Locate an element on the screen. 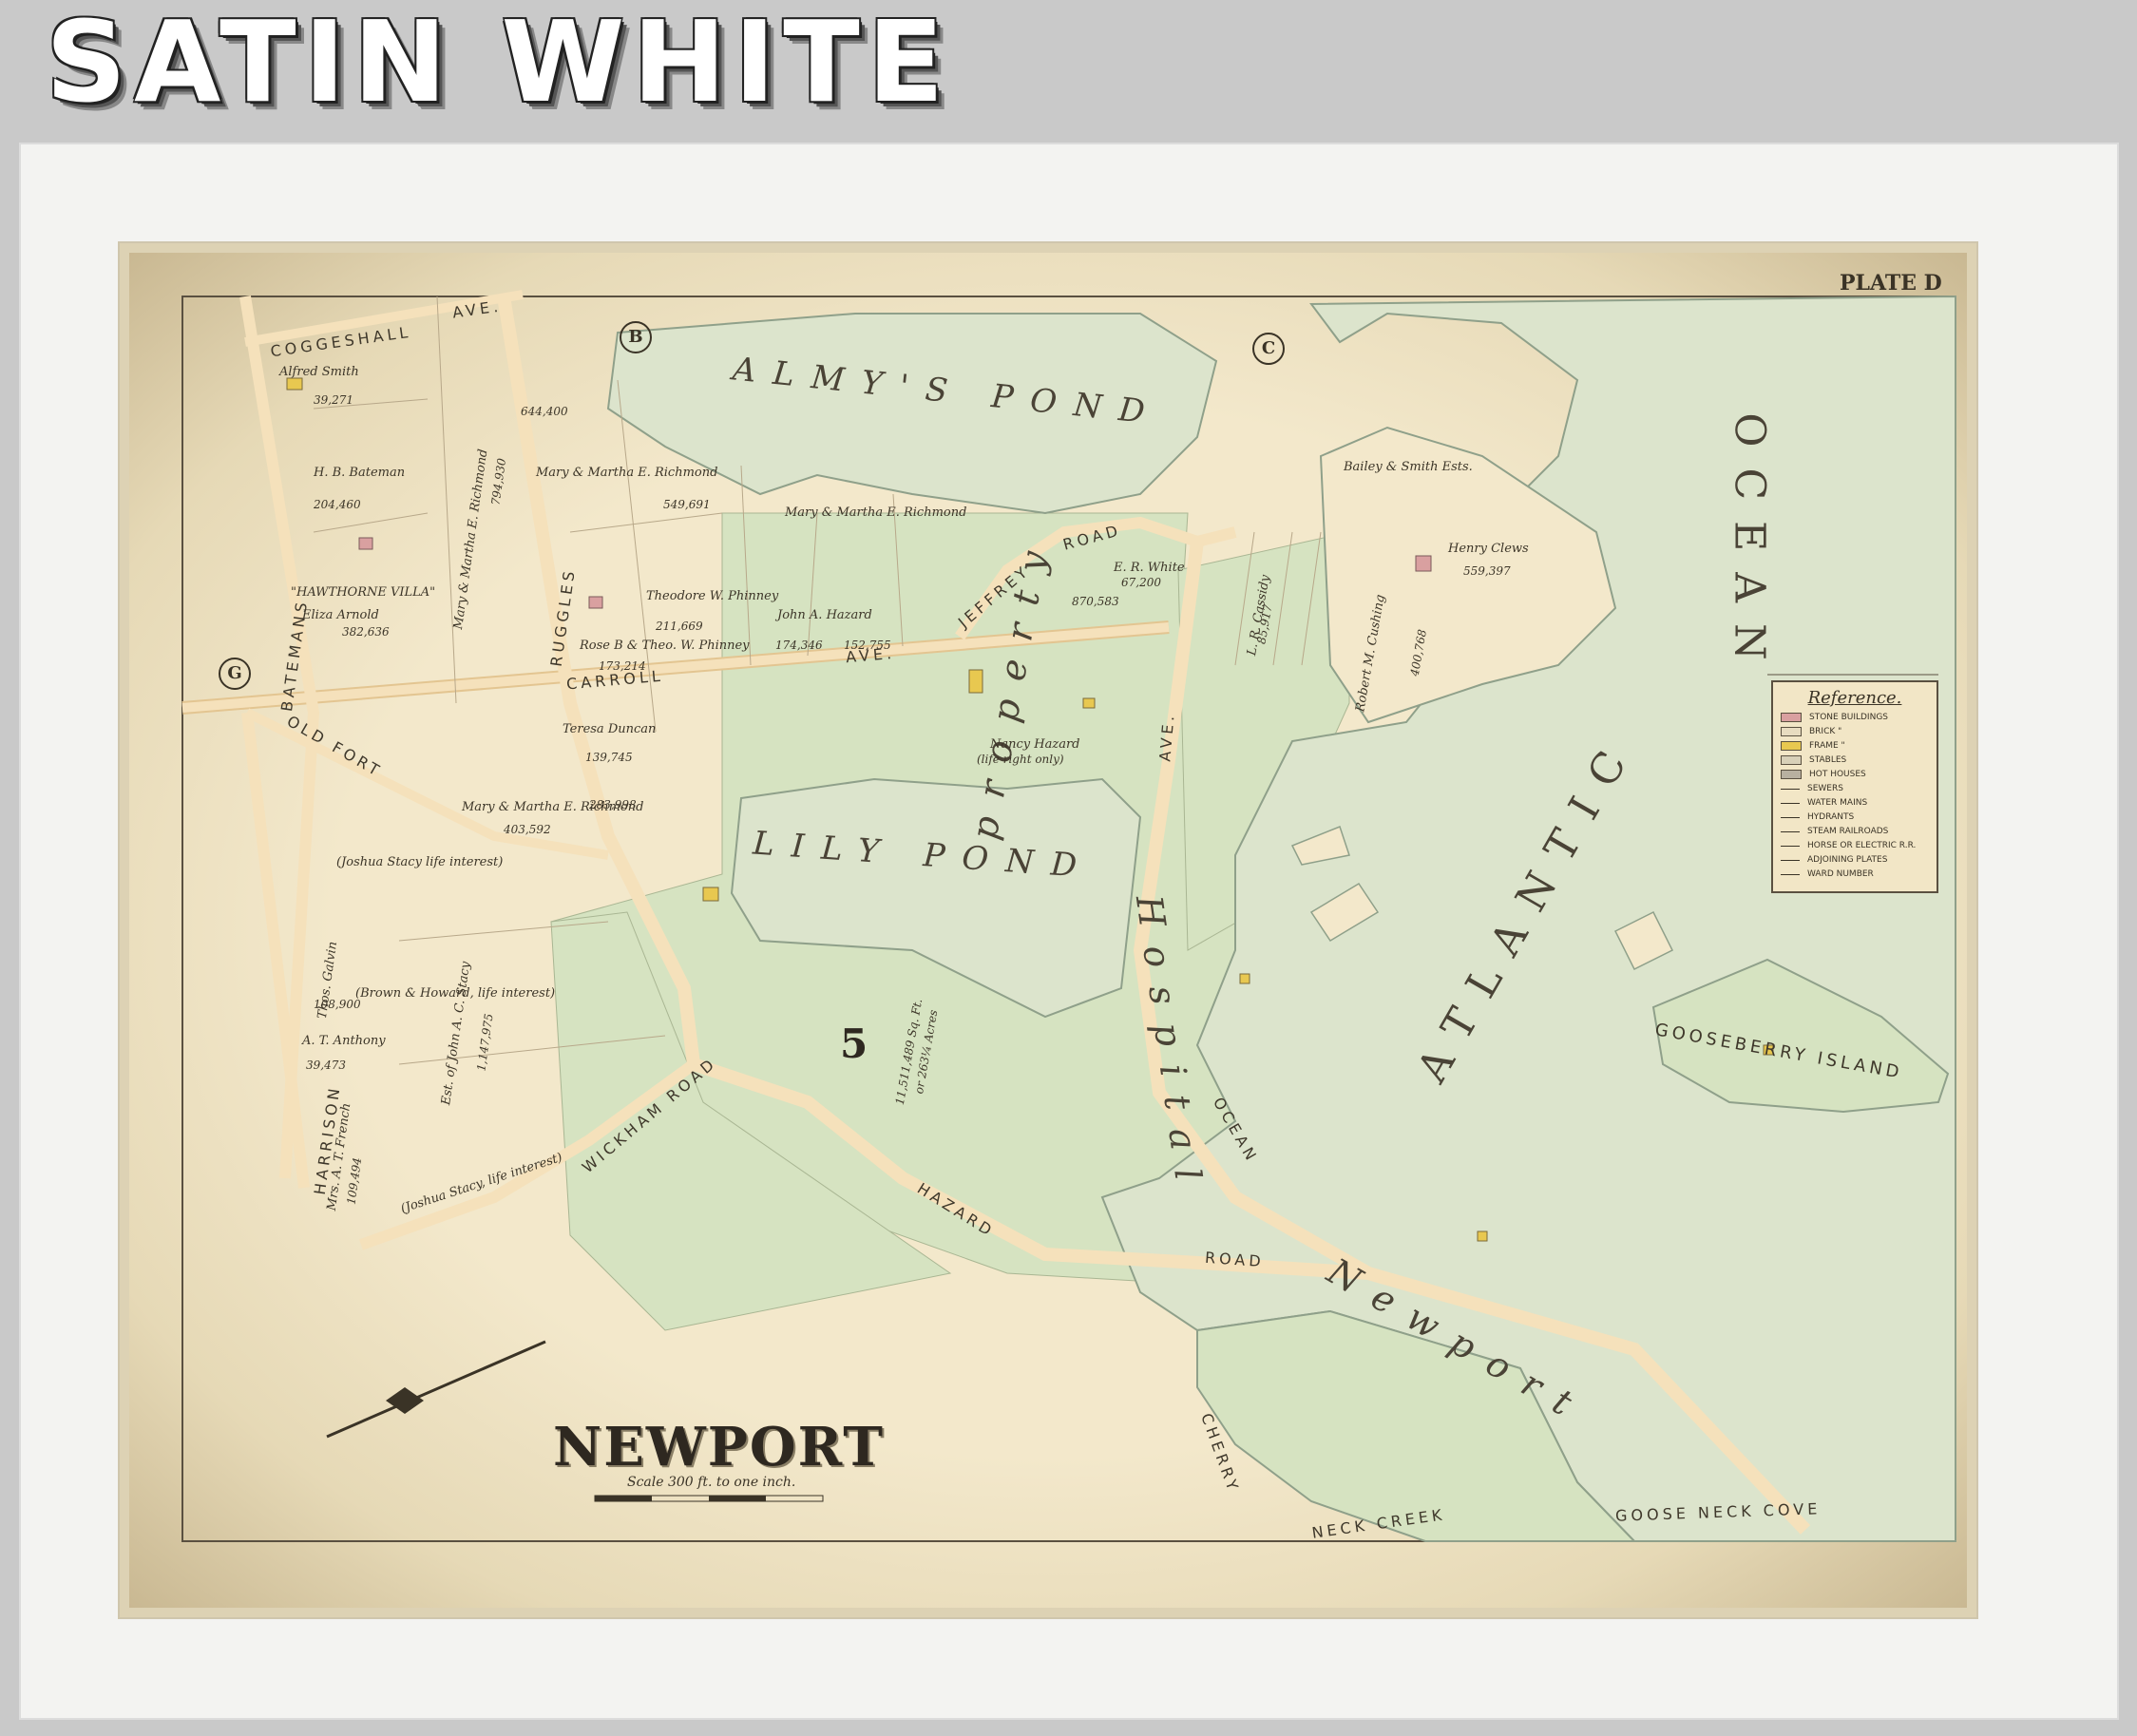 This screenshot has width=2137, height=1736. owner-teresa-duncan: Teresa Duncan is located at coordinates (610, 729).